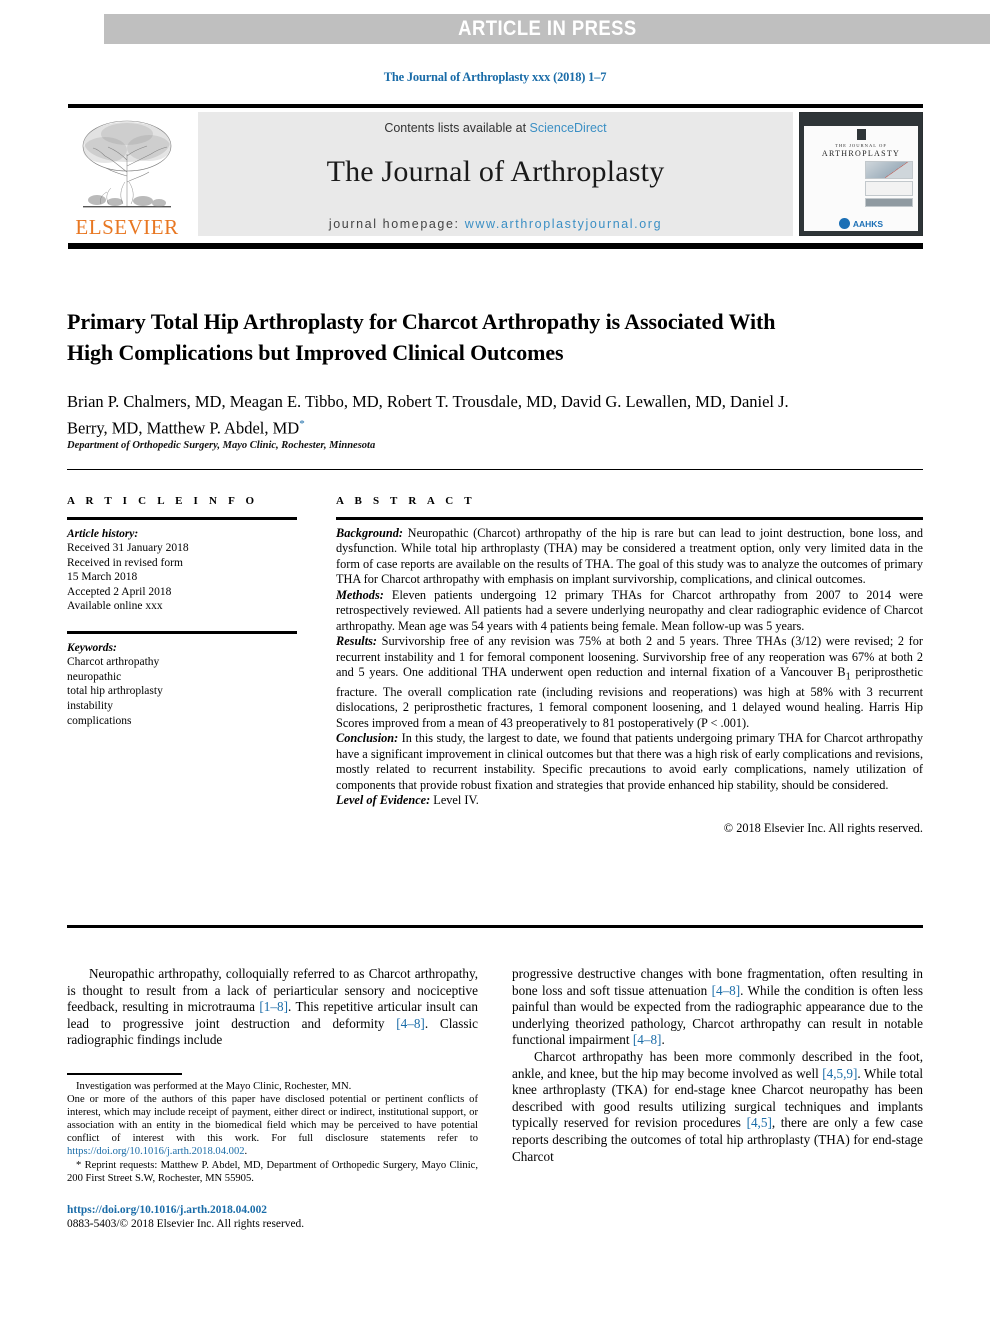 The height and width of the screenshot is (1320, 990). Describe the element at coordinates (92, 647) in the screenshot. I see `keywords-label: Keywords:` at that location.